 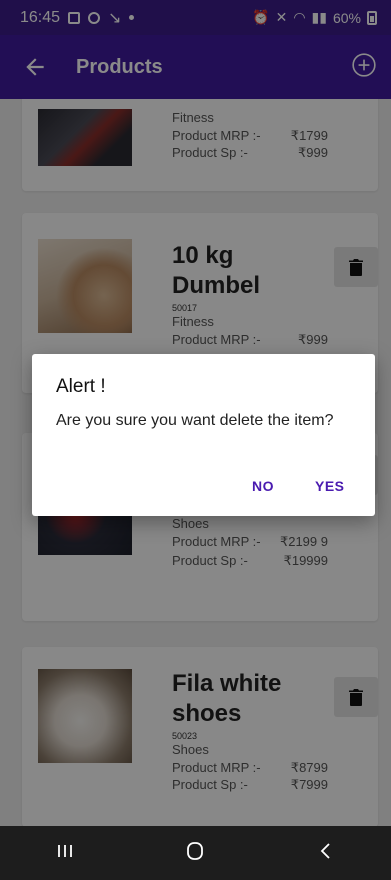 What do you see at coordinates (195, 420) in the screenshot?
I see `dialog-message: Are you sure you want delete the item?` at bounding box center [195, 420].